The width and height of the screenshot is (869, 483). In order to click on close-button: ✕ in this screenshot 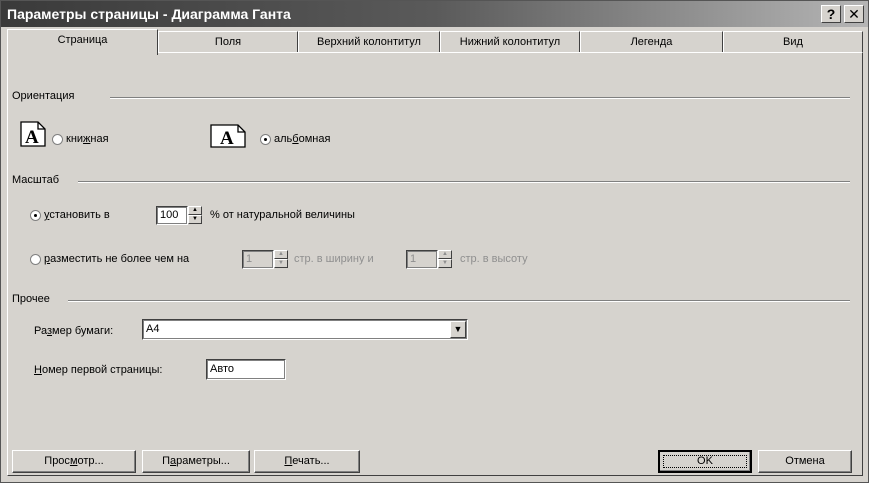, I will do `click(854, 14)`.